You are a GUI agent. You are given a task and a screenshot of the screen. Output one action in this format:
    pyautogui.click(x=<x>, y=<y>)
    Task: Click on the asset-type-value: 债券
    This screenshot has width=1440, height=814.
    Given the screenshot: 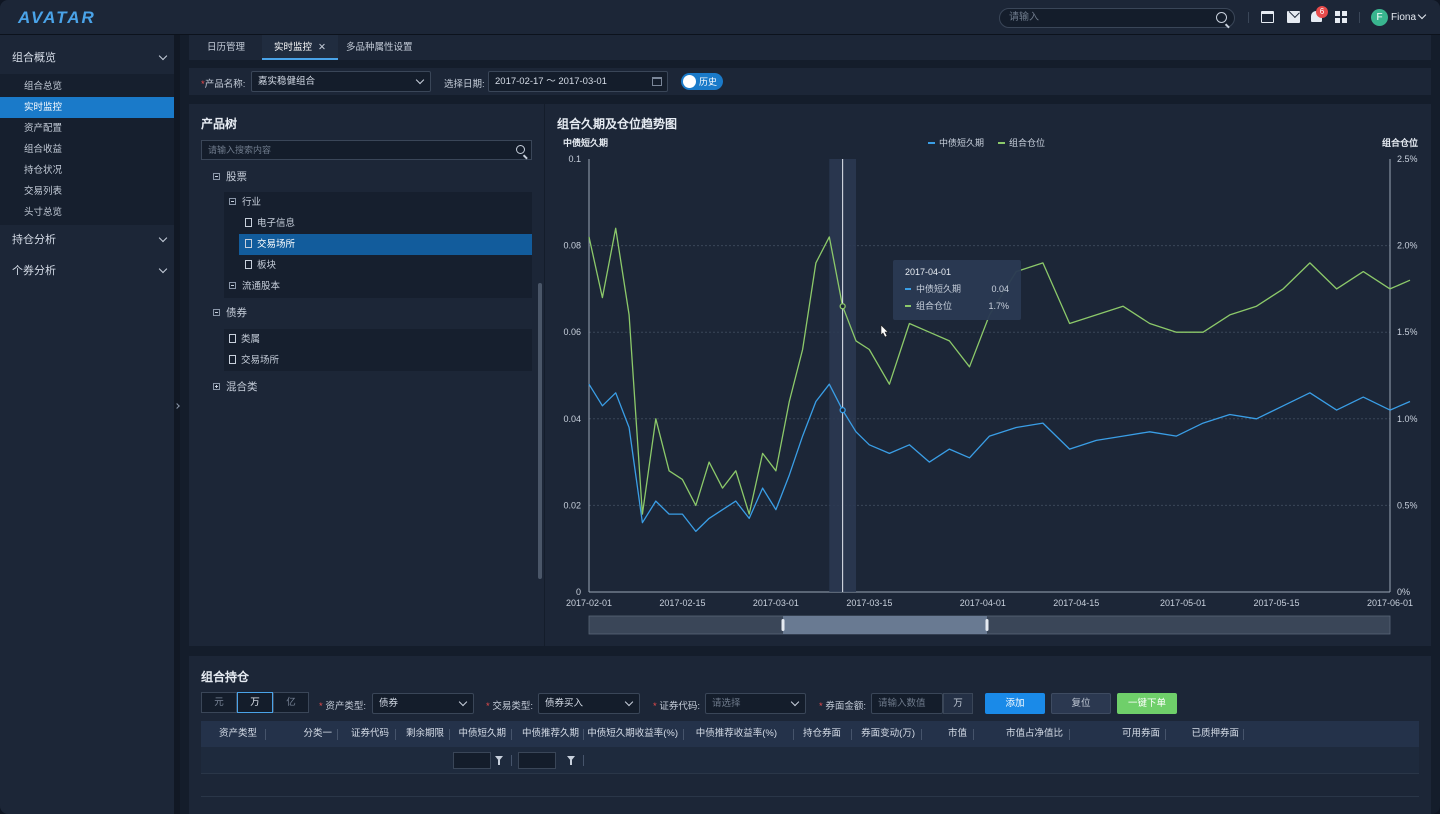 What is the action you would take?
    pyautogui.click(x=389, y=703)
    